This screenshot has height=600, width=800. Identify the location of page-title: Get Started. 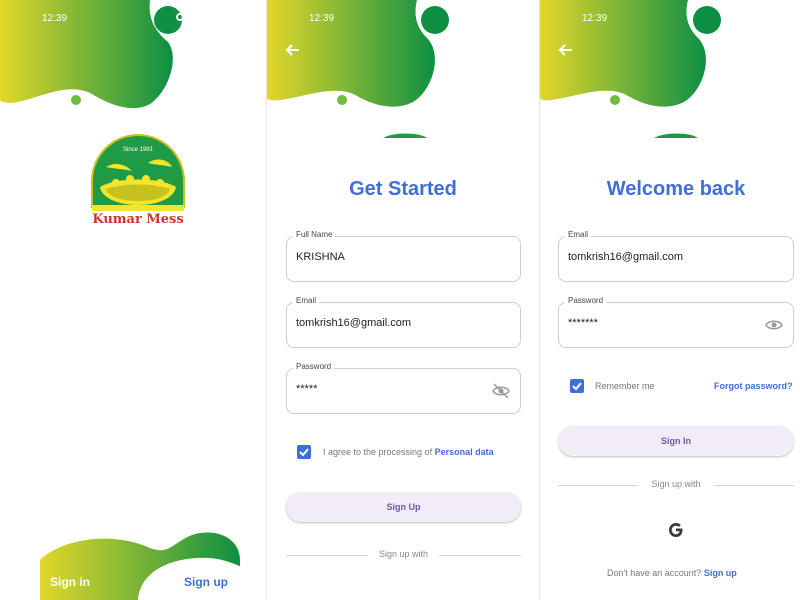
(403, 189).